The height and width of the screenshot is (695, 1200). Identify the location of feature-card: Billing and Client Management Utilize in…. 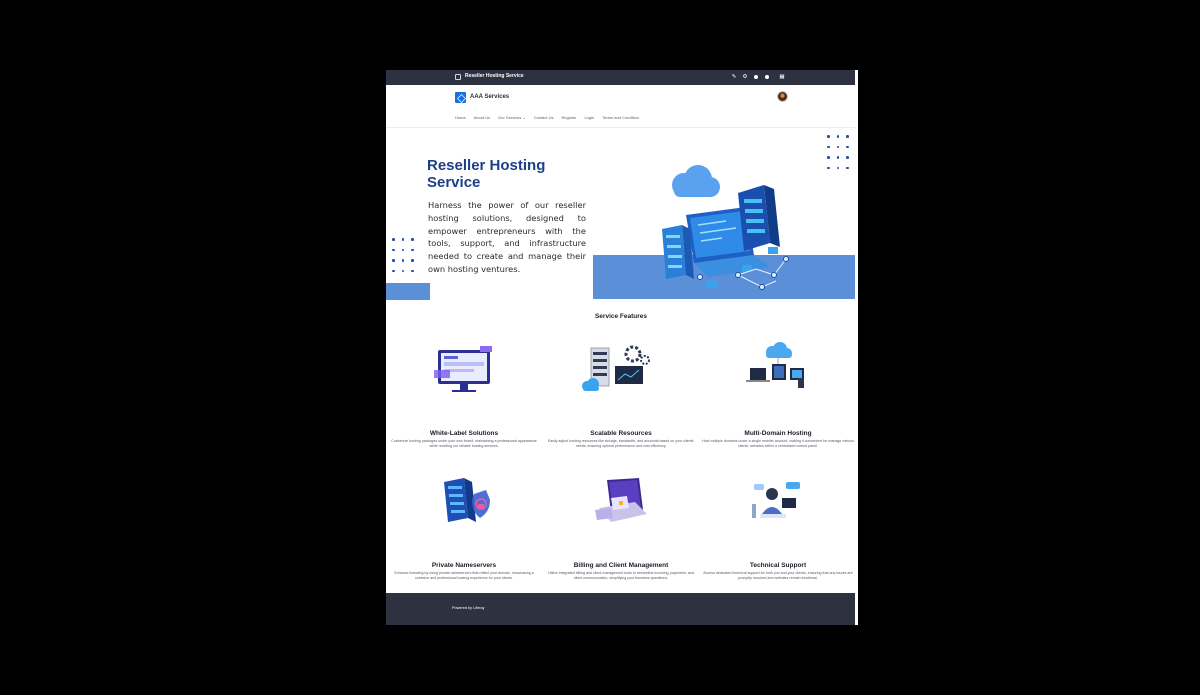
(621, 529).